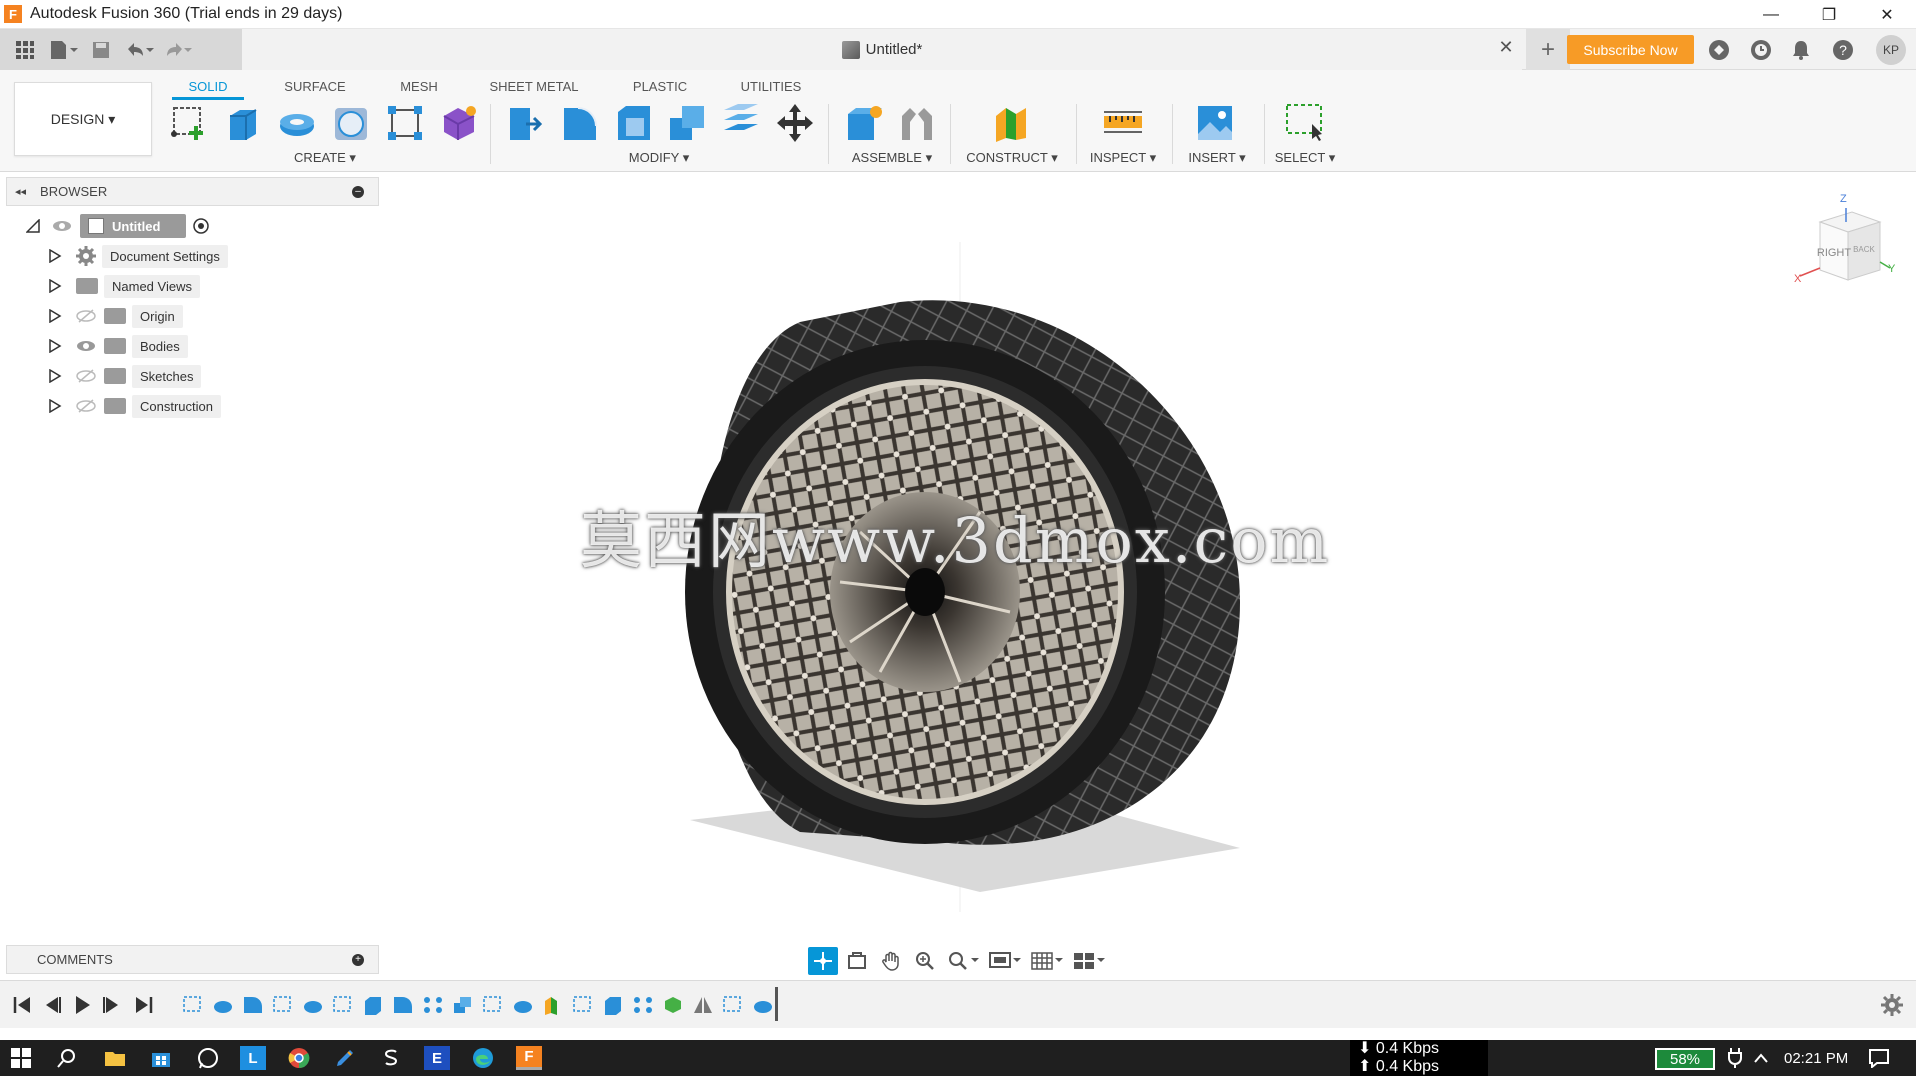 This screenshot has height=1076, width=1916. I want to click on tree-item-origin: Origin, so click(115, 316).